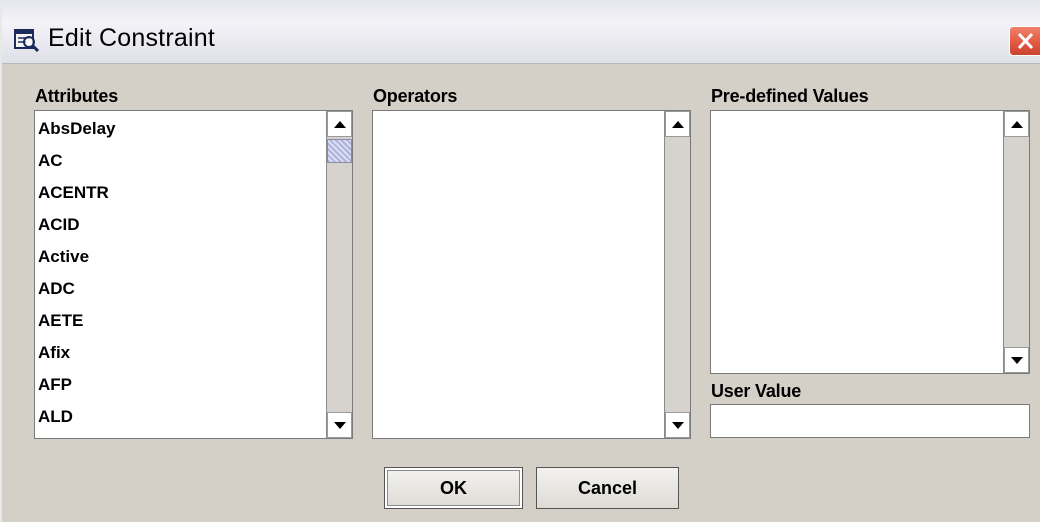  What do you see at coordinates (54, 353) in the screenshot?
I see `list-item: Afix` at bounding box center [54, 353].